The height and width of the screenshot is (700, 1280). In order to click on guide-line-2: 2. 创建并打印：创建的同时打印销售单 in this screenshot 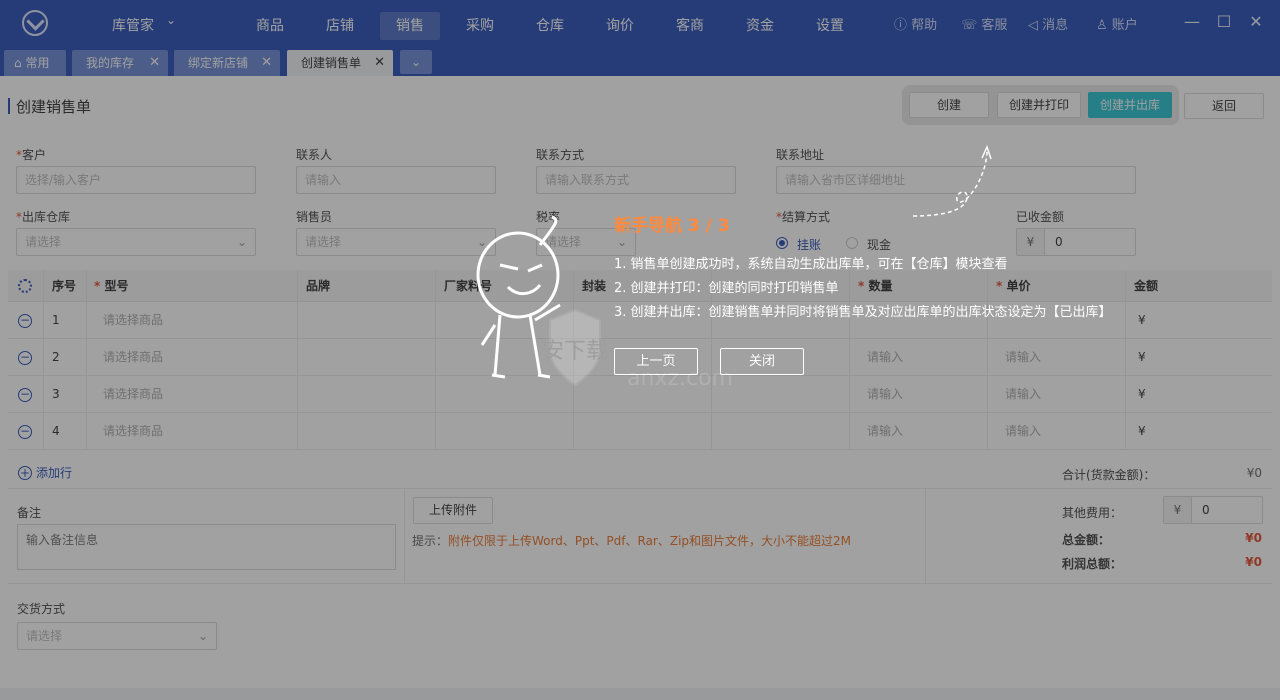, I will do `click(726, 288)`.